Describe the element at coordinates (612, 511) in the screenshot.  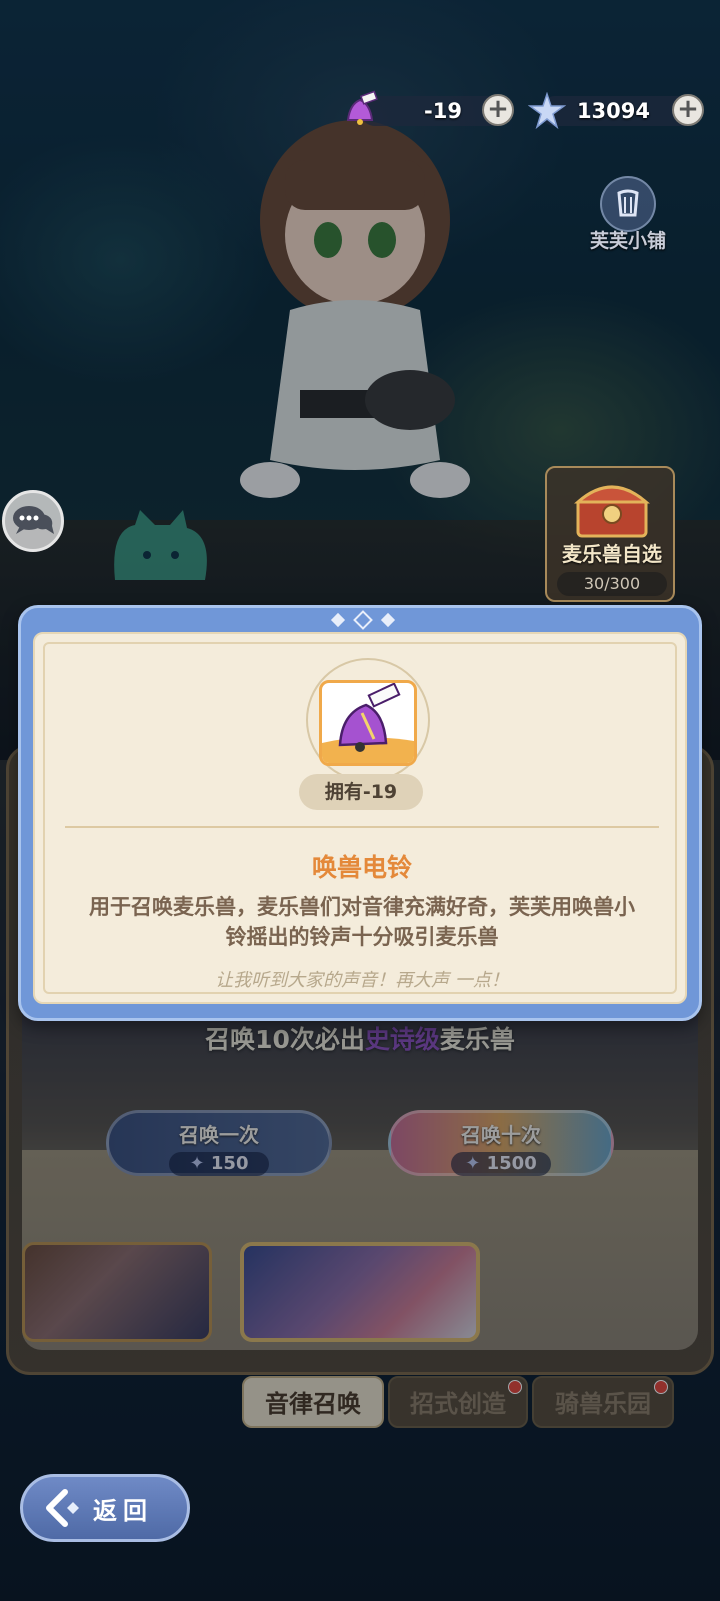
I see `chest-icon` at that location.